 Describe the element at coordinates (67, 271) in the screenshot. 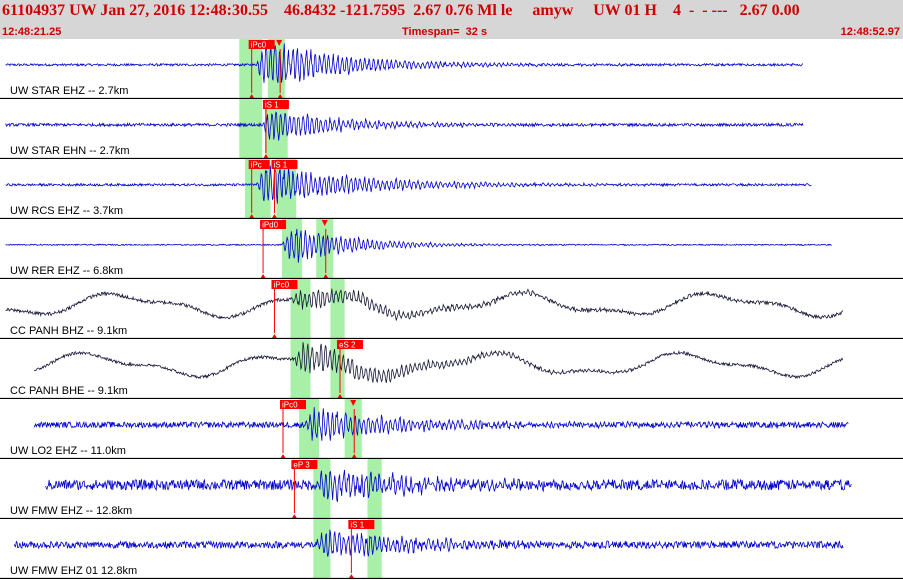

I see `trace-channel-label: UW RER EHZ -- 6.8km` at that location.